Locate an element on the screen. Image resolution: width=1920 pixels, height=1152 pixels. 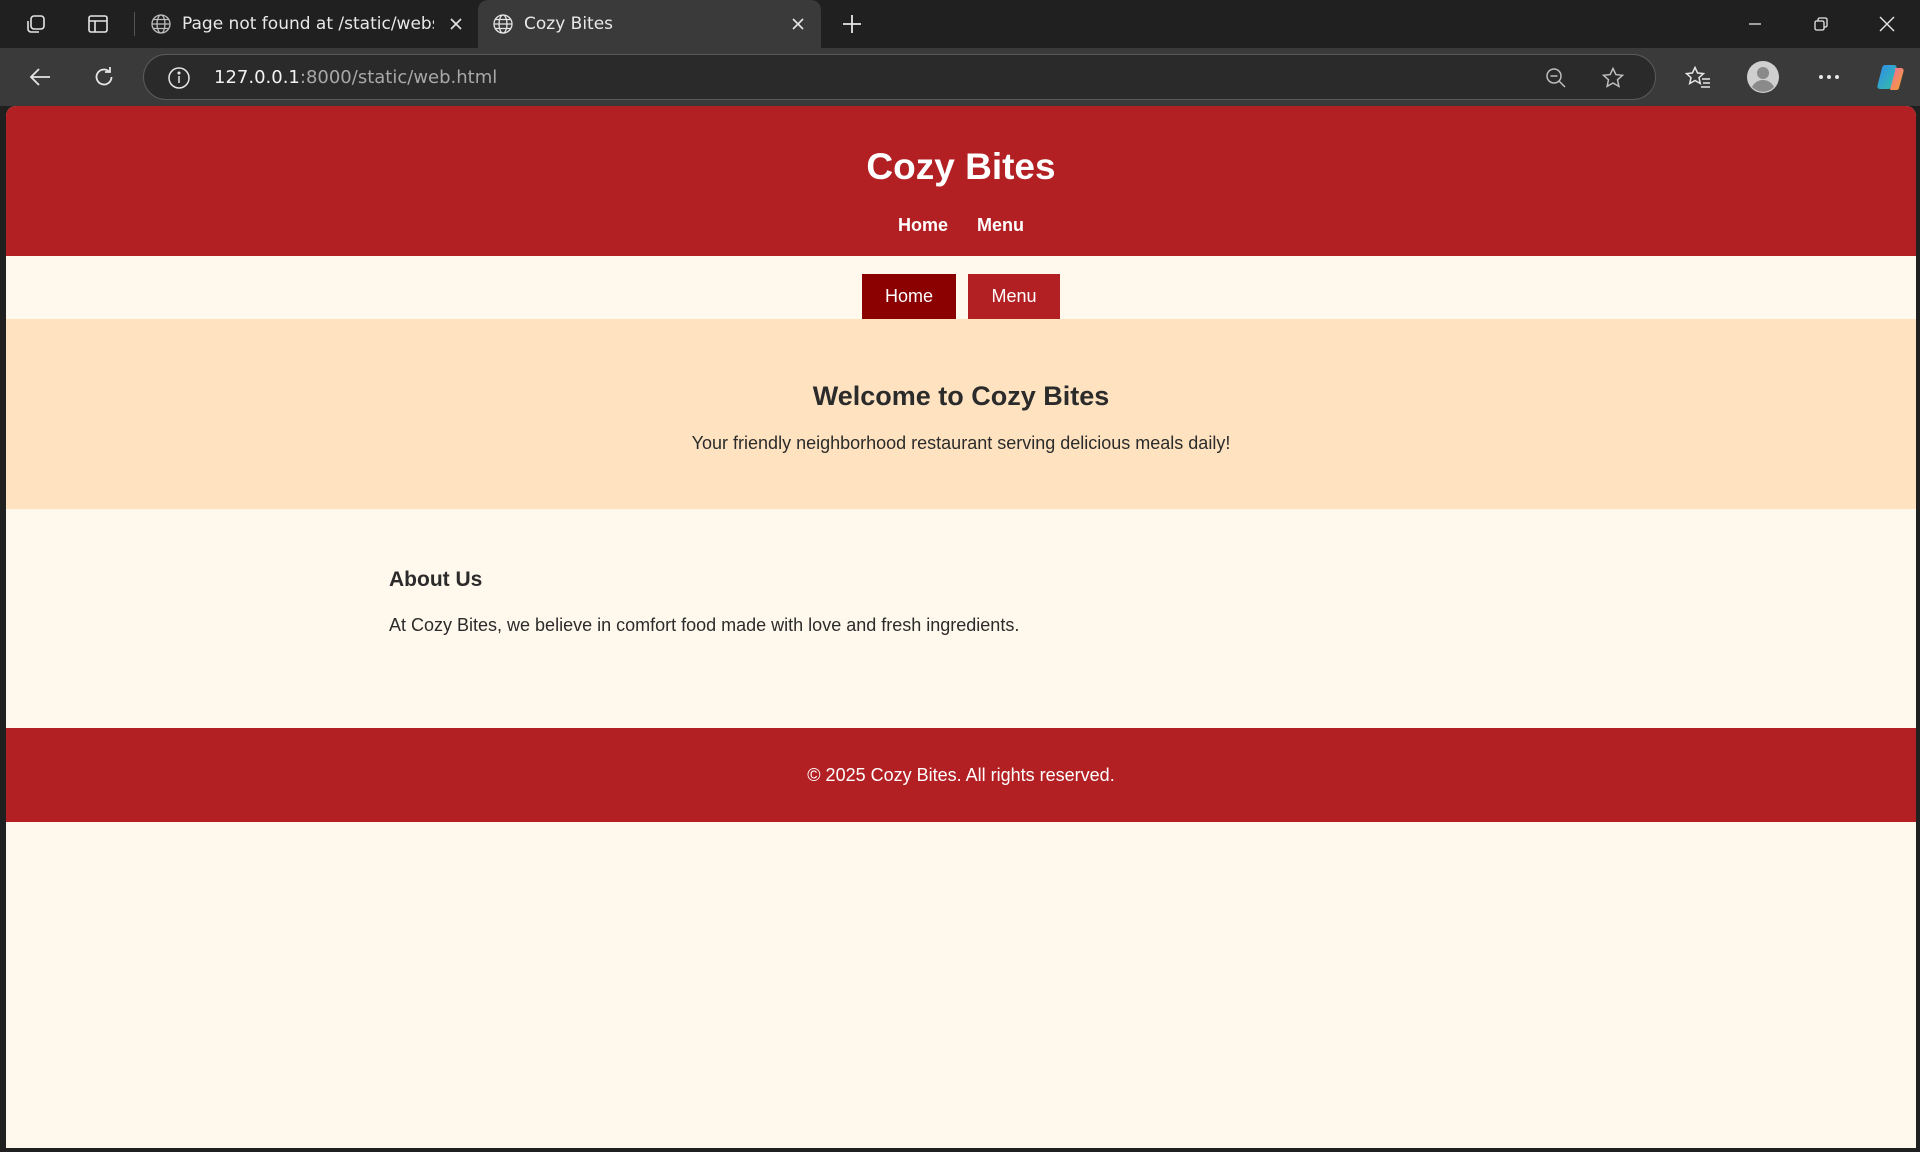
favorites-icon is located at coordinates (1698, 77).